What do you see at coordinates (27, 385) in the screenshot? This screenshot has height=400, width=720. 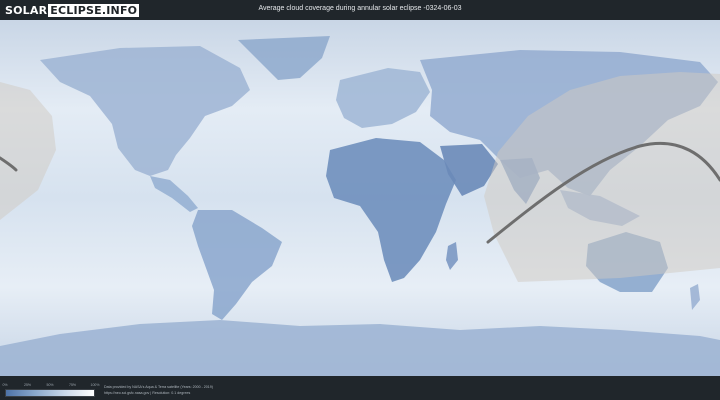 I see `legend-tick-25: 25%` at bounding box center [27, 385].